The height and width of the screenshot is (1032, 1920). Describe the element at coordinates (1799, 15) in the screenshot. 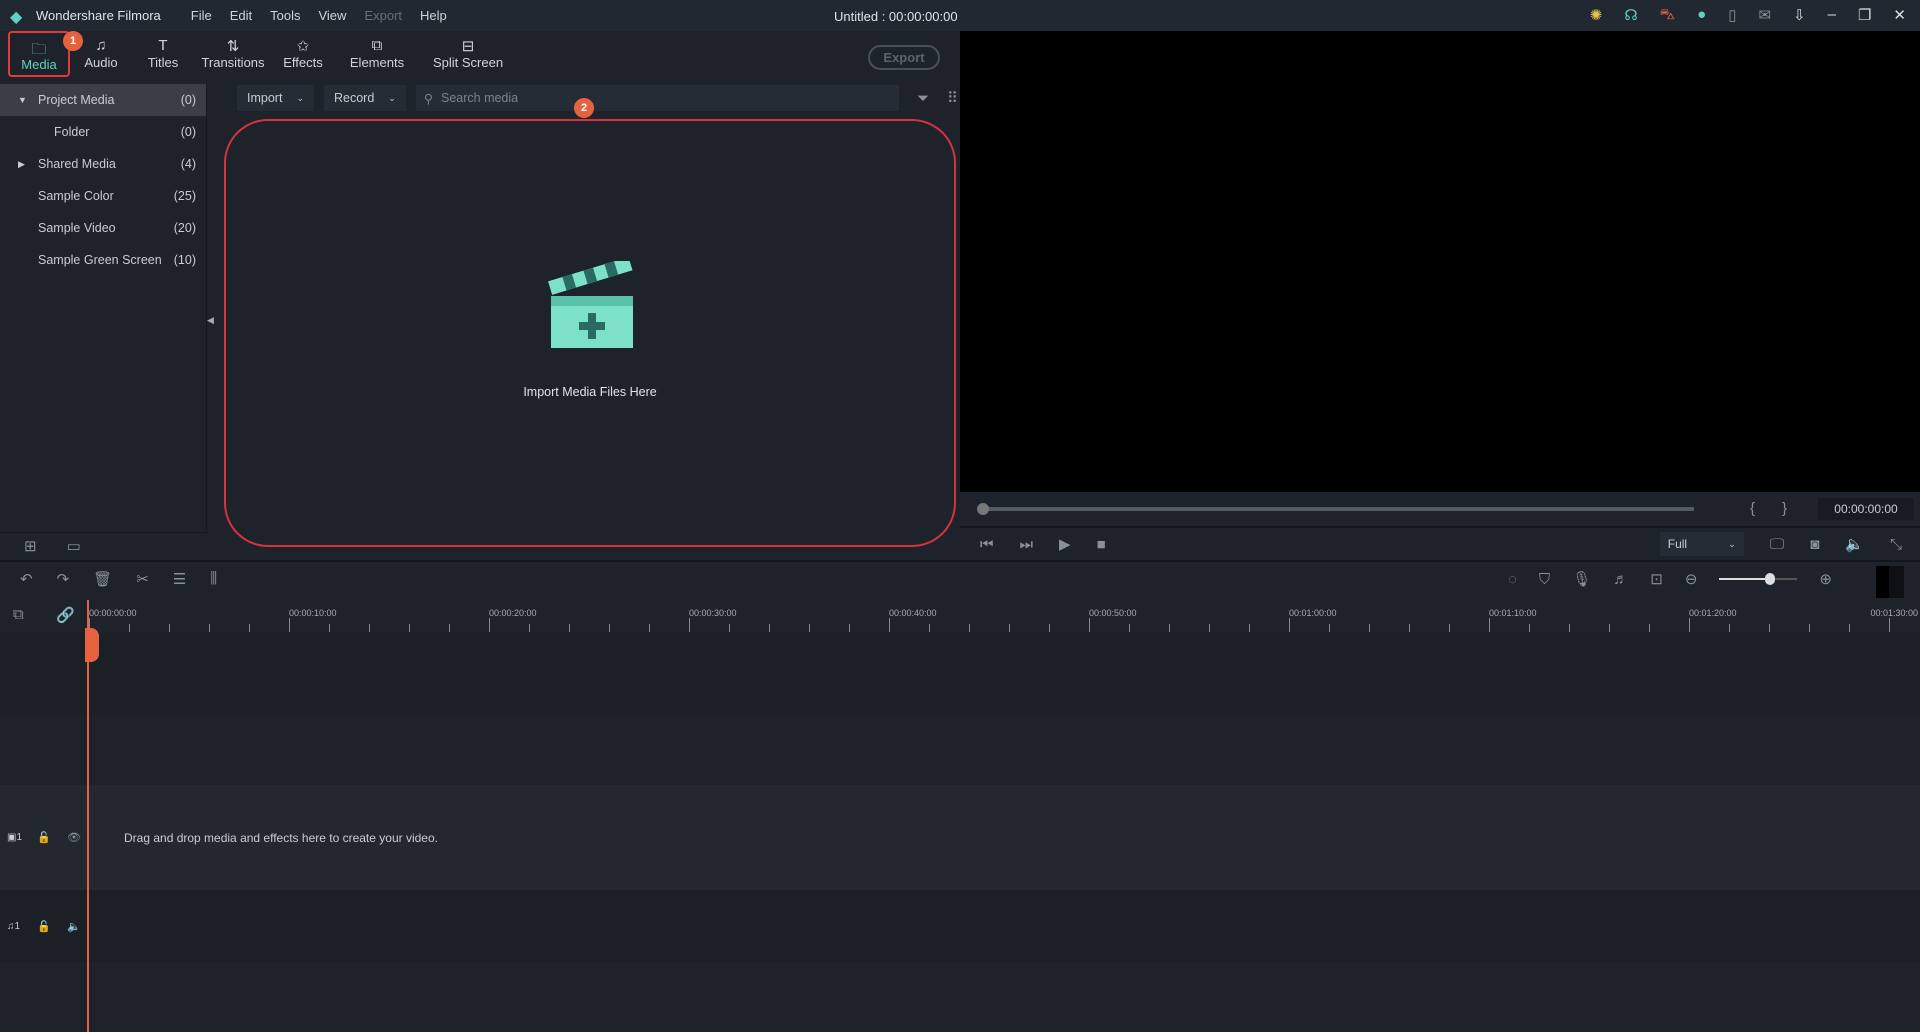

I see `download-icon: ⇩` at that location.